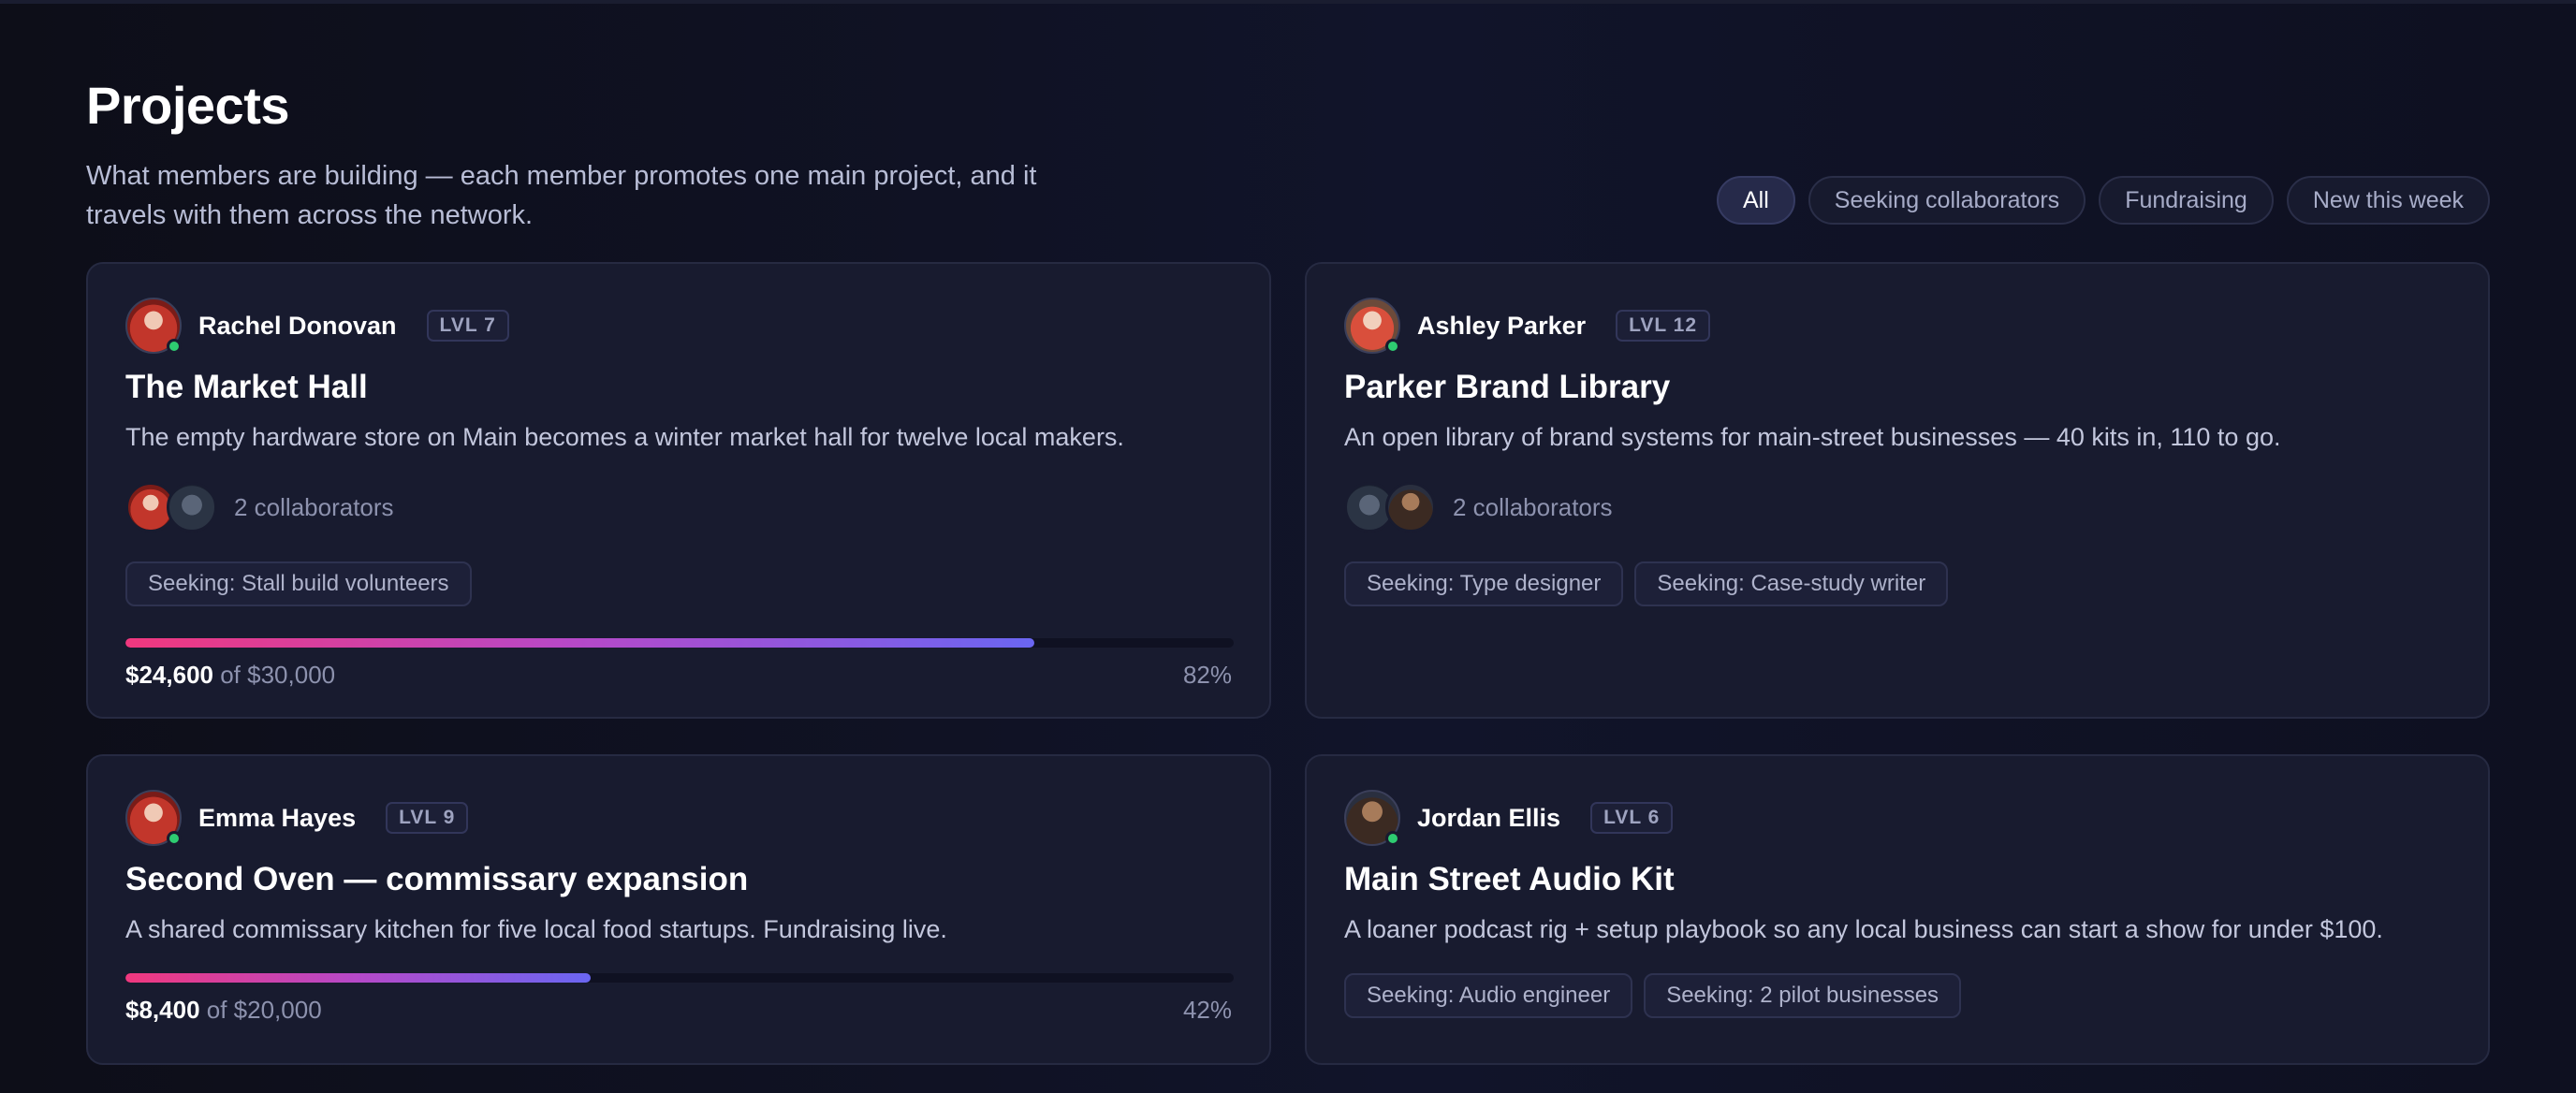 The width and height of the screenshot is (2576, 1093). What do you see at coordinates (427, 818) in the screenshot?
I see `level-badge: LVL 9` at bounding box center [427, 818].